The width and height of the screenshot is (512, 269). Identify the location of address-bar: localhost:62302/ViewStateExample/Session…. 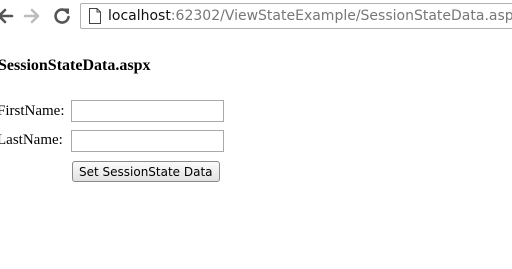
(296, 16).